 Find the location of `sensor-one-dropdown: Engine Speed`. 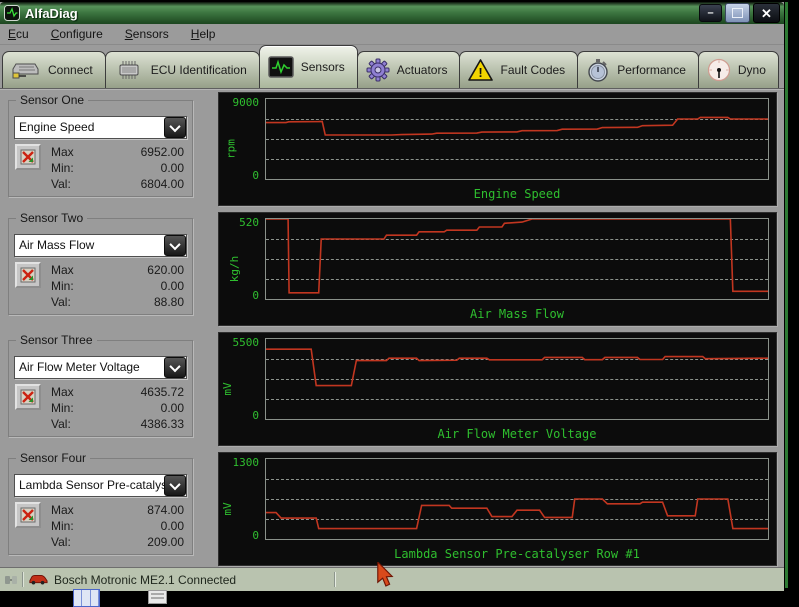

sensor-one-dropdown: Engine Speed is located at coordinates (100, 127).